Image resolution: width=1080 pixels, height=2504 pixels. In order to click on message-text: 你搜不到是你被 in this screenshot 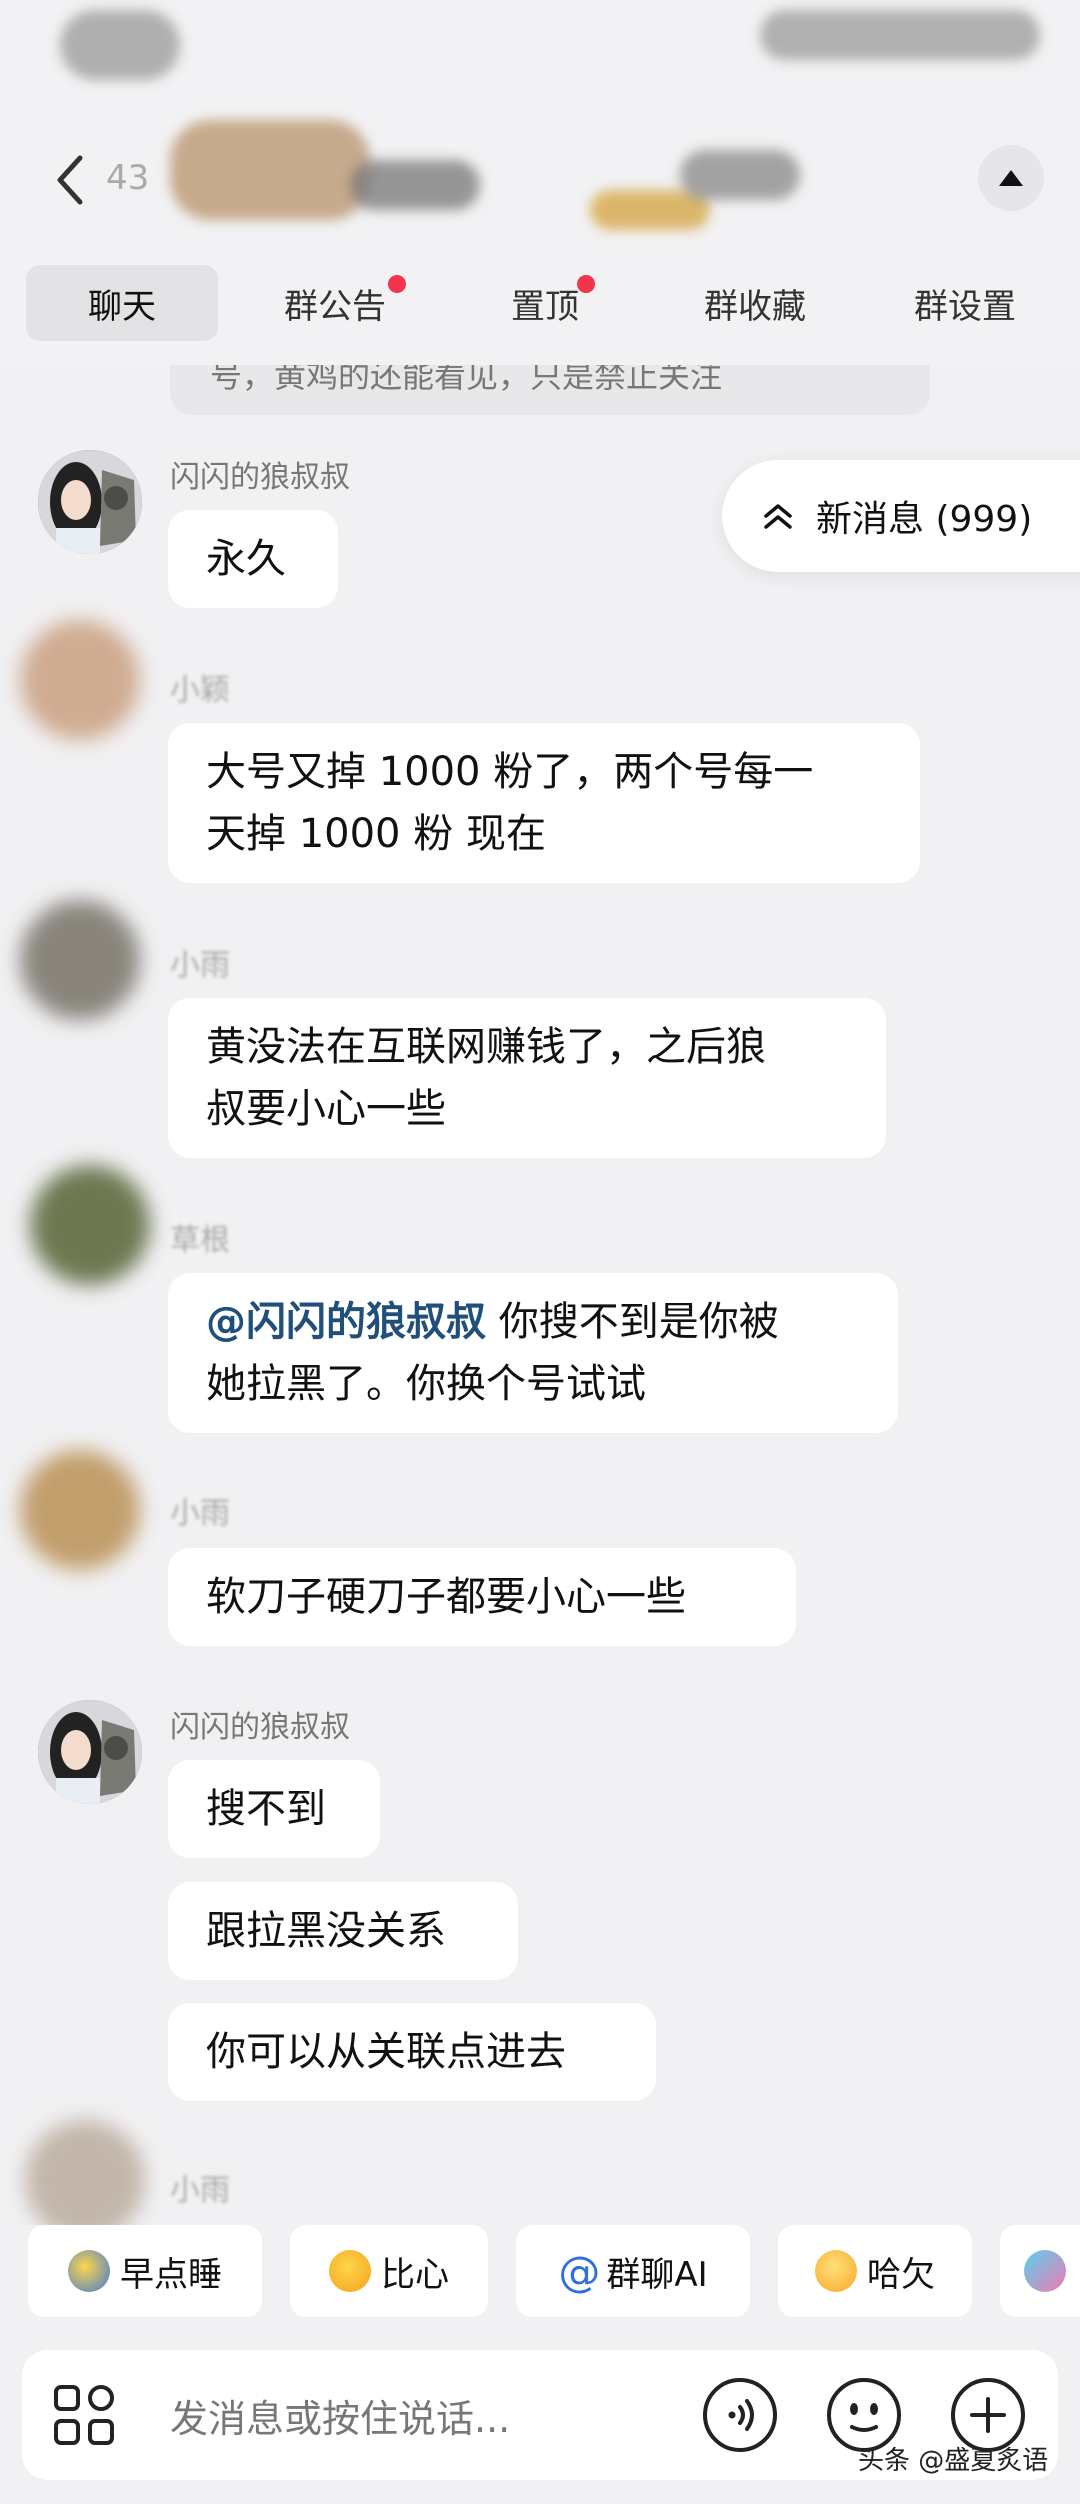, I will do `click(632, 1322)`.